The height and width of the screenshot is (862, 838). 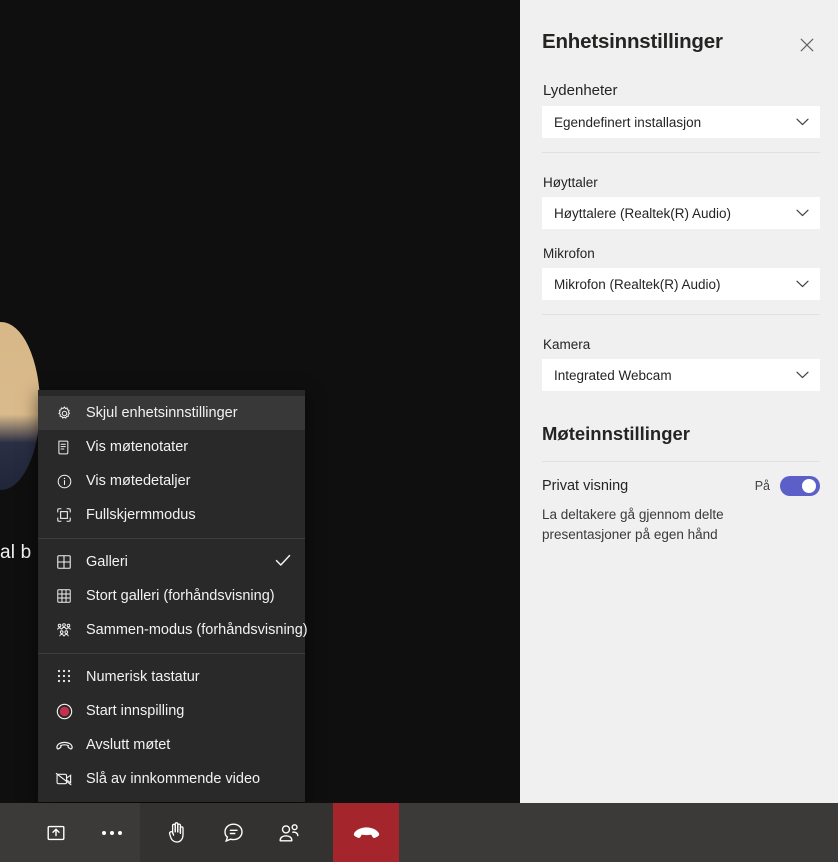 I want to click on large-gallery-icon, so click(x=64, y=596).